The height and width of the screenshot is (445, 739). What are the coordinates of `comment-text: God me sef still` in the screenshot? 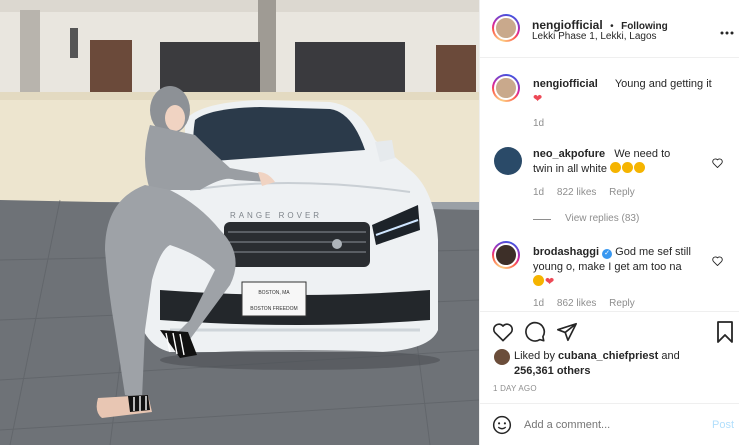 It's located at (653, 252).